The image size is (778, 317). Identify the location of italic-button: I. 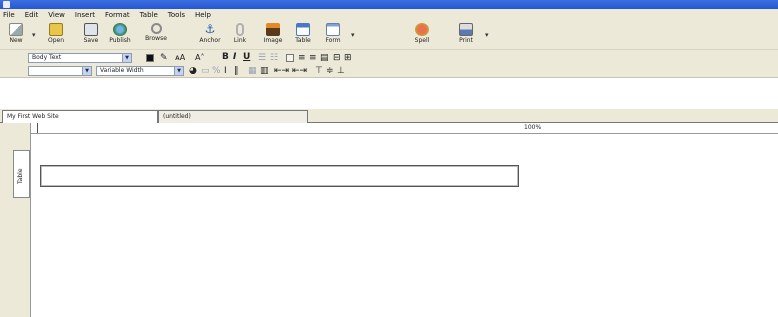
(234, 57).